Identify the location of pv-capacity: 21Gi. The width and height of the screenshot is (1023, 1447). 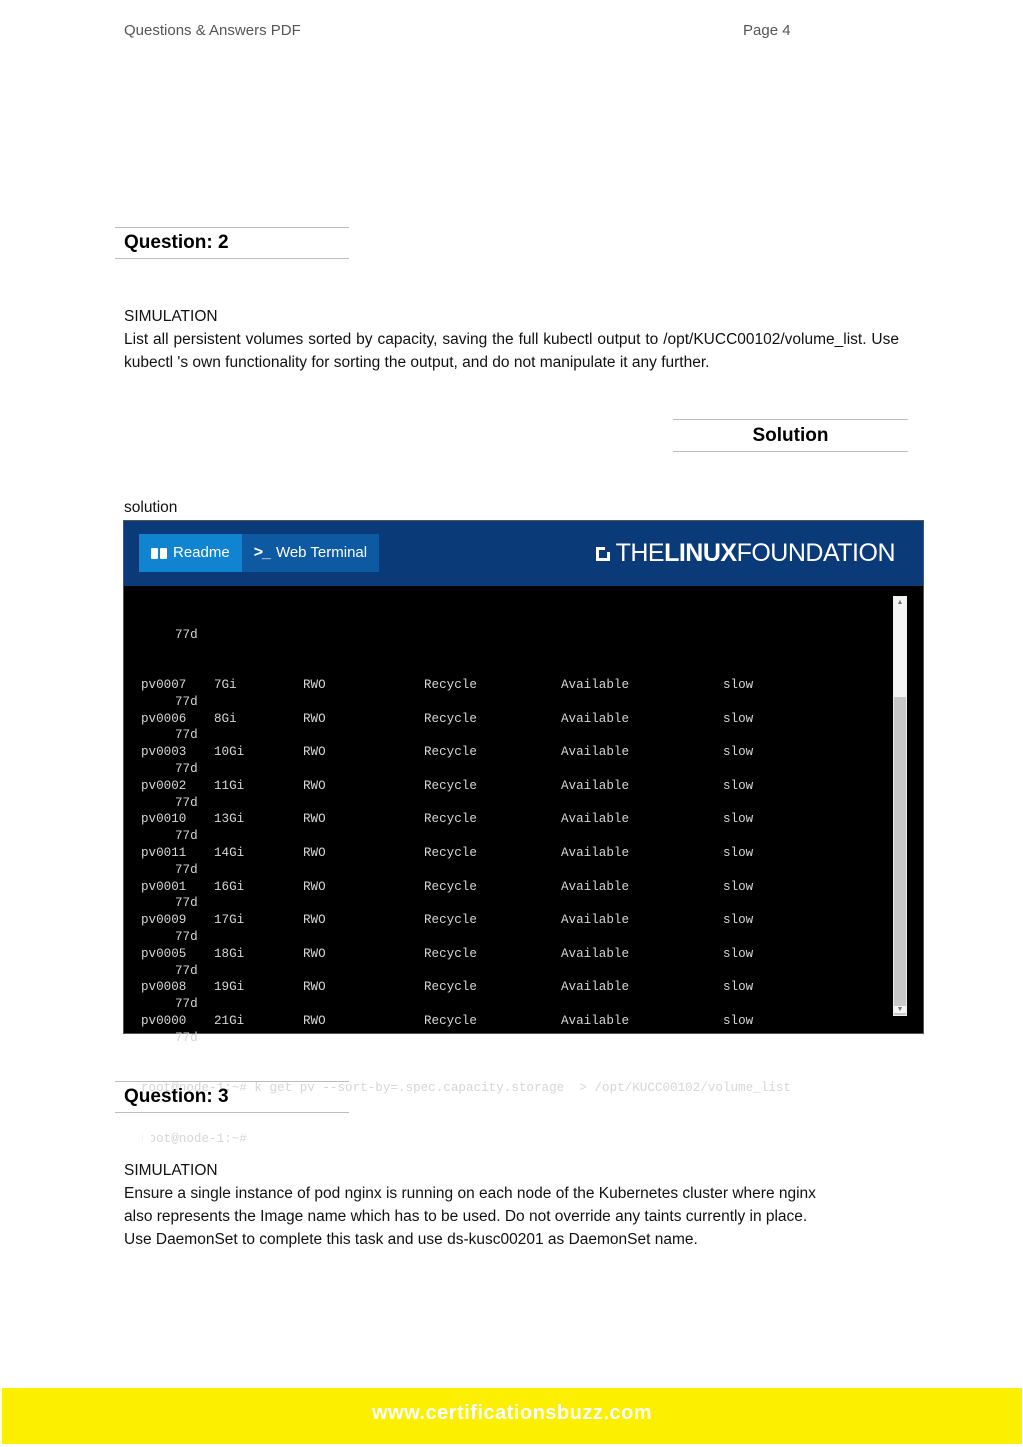
(229, 1020).